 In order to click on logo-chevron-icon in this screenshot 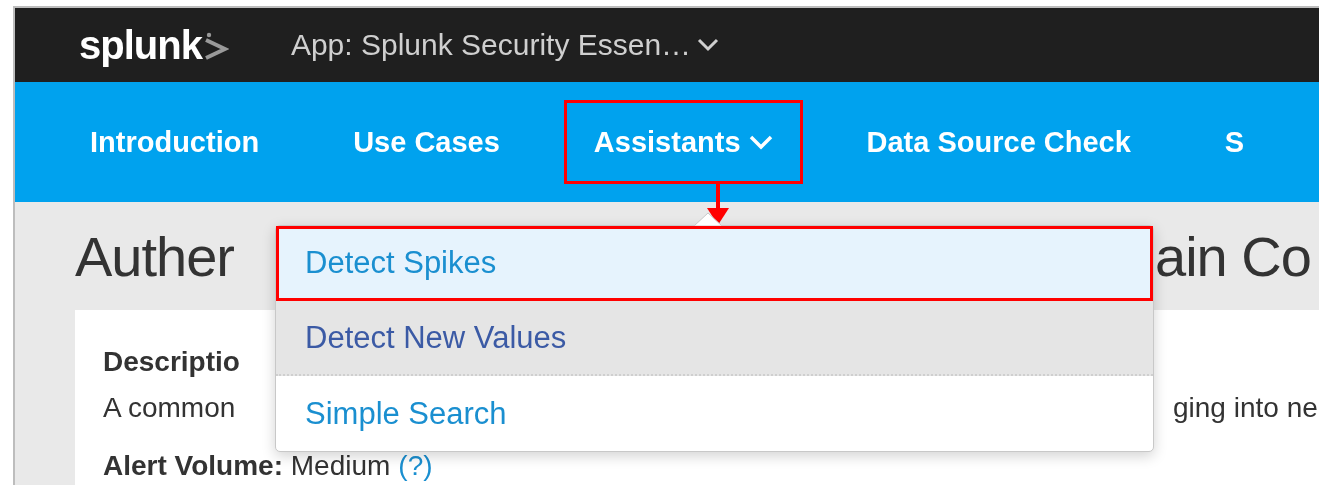, I will do `click(215, 46)`.